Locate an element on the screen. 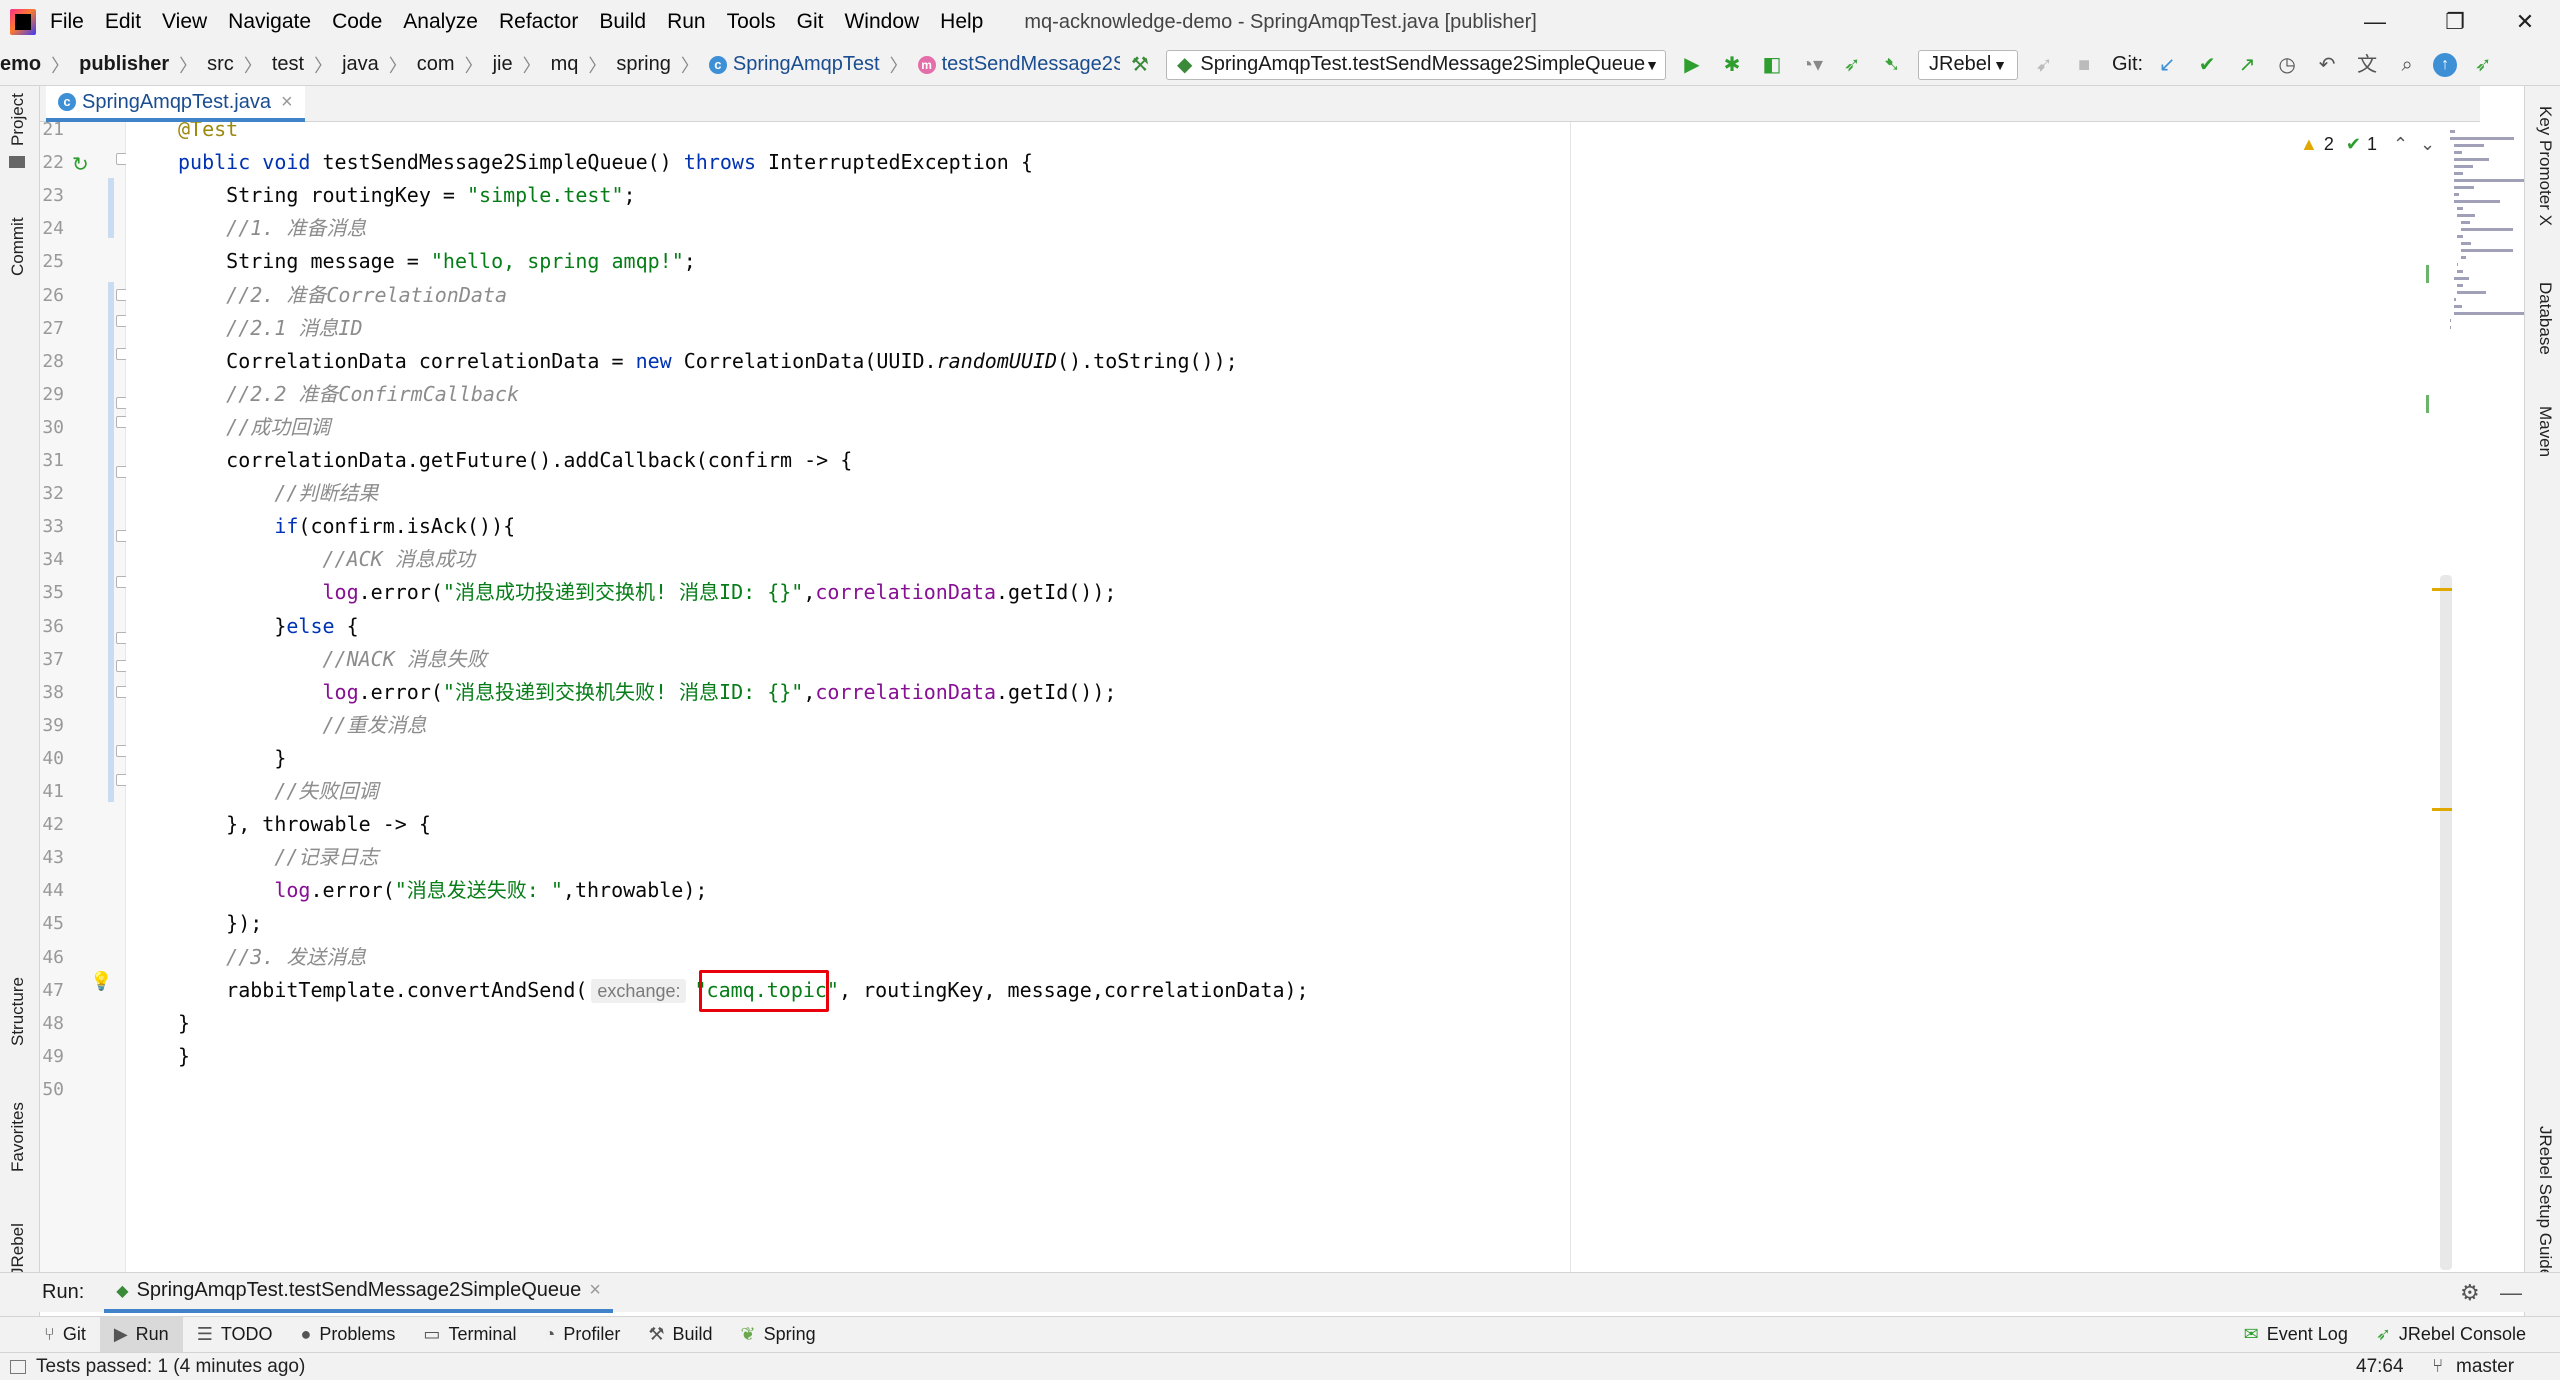 Image resolution: width=2560 pixels, height=1380 pixels. profile-icon: ◔▾ is located at coordinates (1812, 65).